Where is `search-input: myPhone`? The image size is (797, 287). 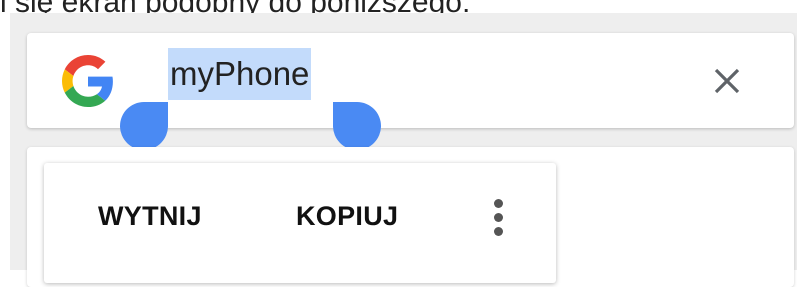 search-input: myPhone is located at coordinates (240, 75).